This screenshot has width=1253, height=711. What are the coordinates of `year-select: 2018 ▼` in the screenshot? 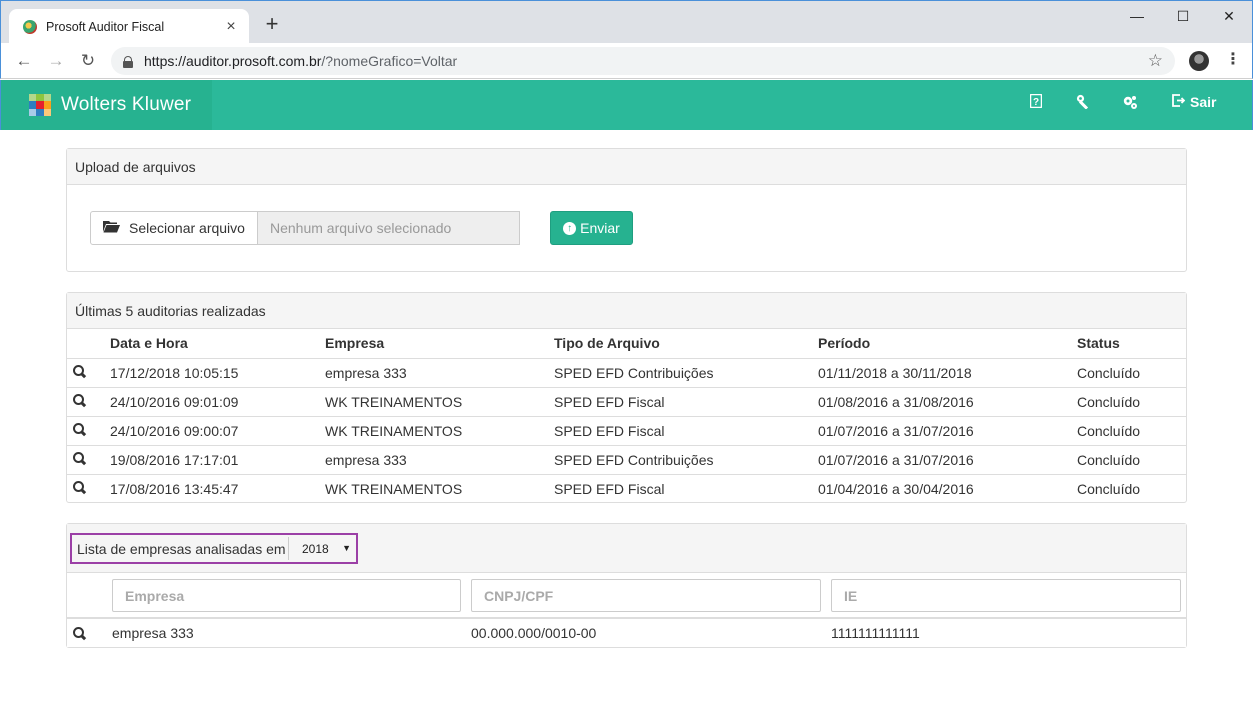 It's located at (322, 548).